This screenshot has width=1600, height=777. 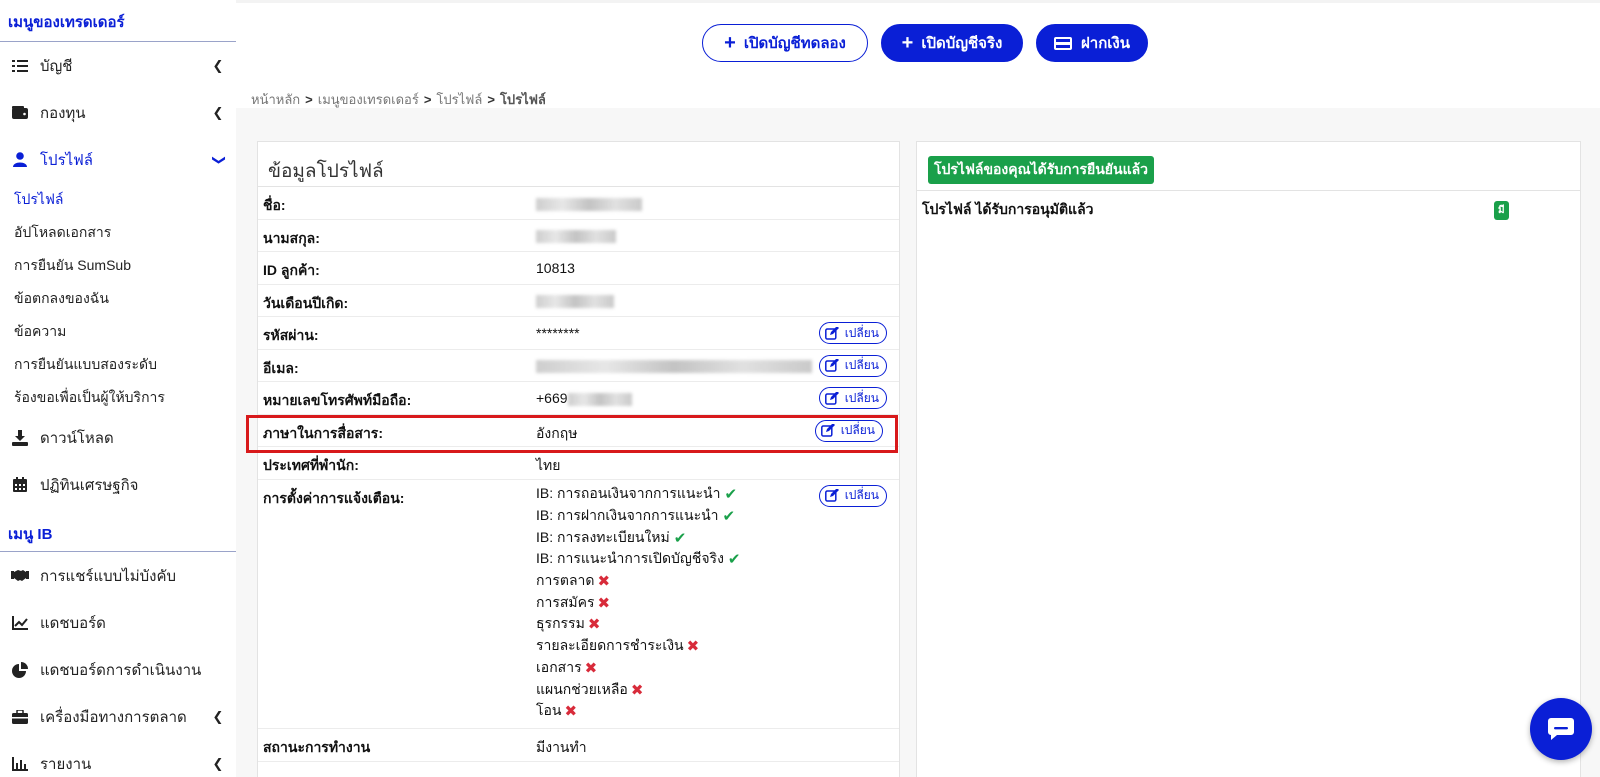 What do you see at coordinates (118, 65) in the screenshot?
I see `sidebar-item-account: บัญชี ❮` at bounding box center [118, 65].